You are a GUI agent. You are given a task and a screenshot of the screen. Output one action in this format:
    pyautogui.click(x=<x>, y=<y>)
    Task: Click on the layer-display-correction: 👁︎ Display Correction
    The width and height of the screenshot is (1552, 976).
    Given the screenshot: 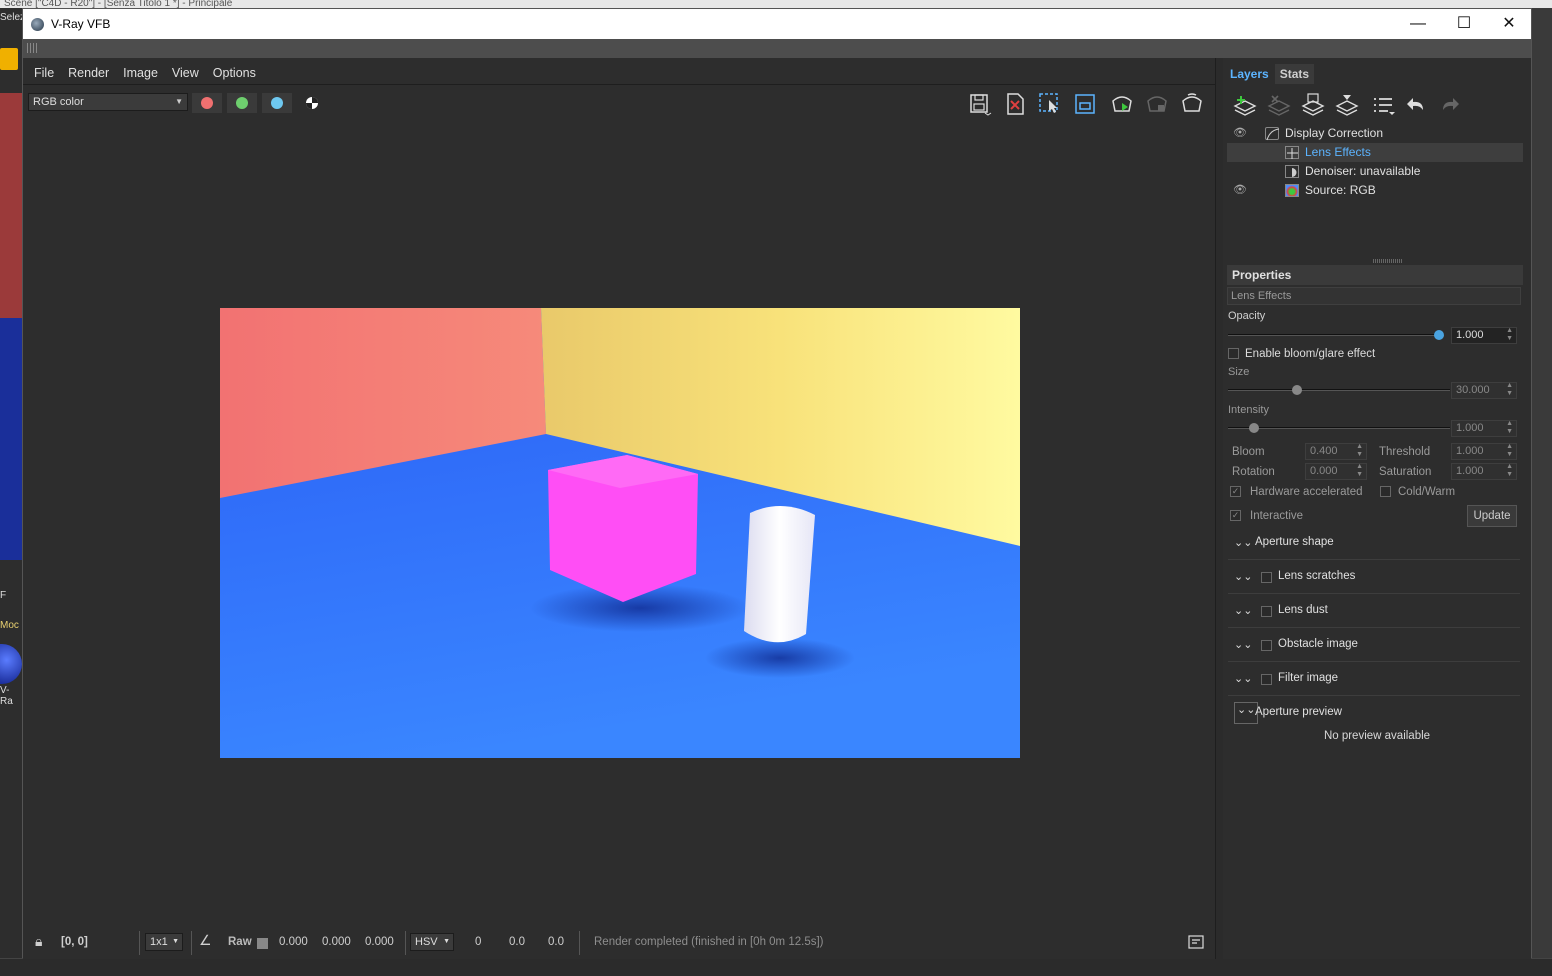 What is the action you would take?
    pyautogui.click(x=1375, y=133)
    